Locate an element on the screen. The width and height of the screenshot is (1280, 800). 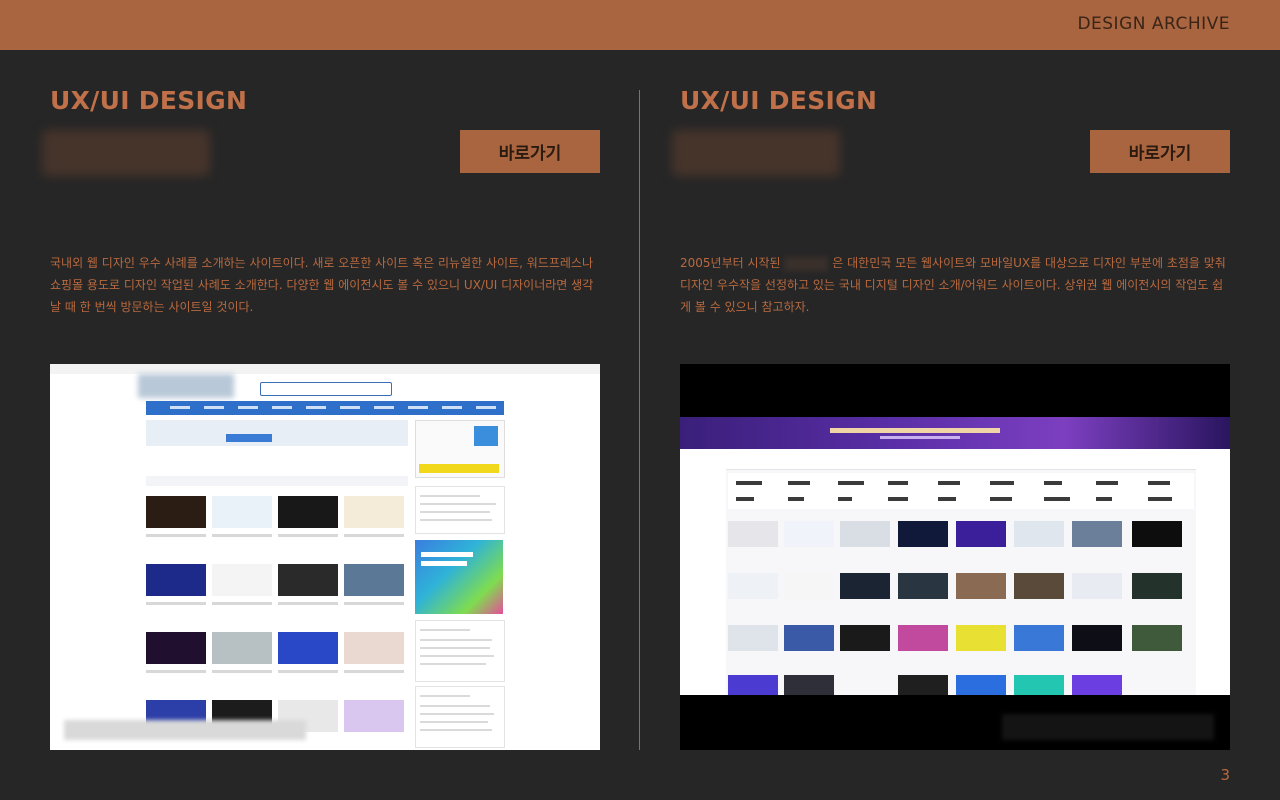
screenshot-kakao-button is located at coordinates (459, 468).